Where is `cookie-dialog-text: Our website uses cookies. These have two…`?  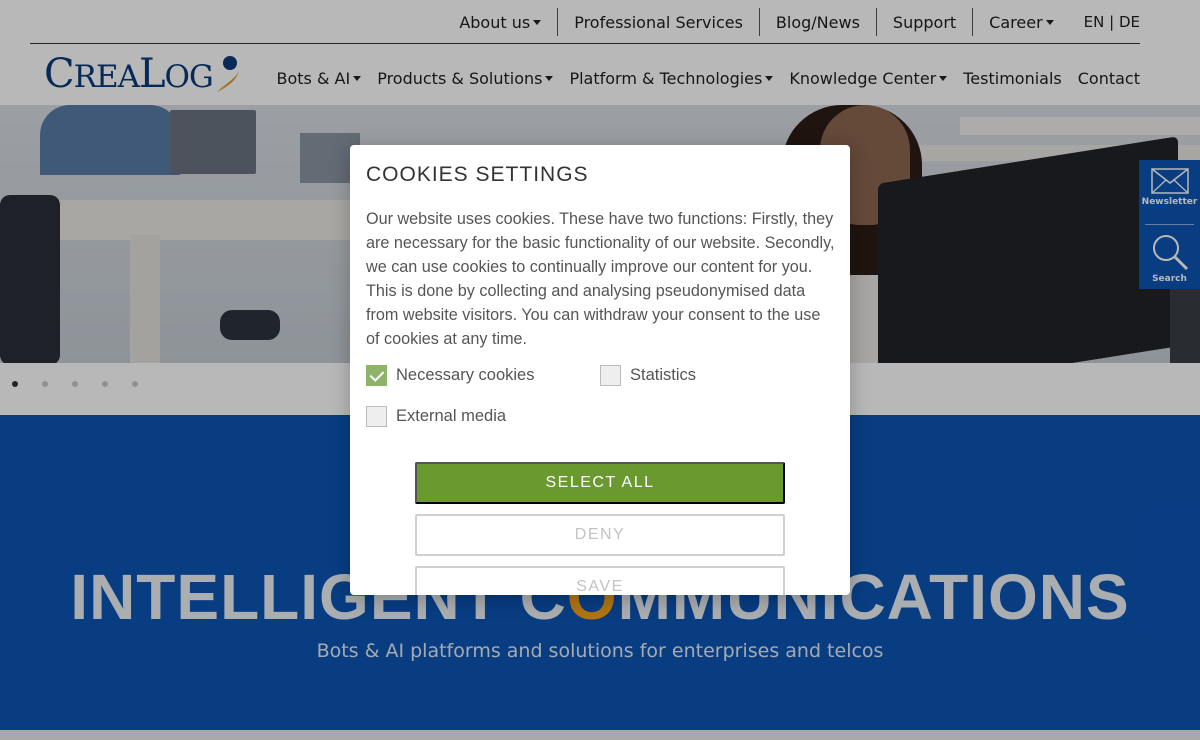
cookie-dialog-text: Our website uses cookies. These have two… is located at coordinates (600, 279).